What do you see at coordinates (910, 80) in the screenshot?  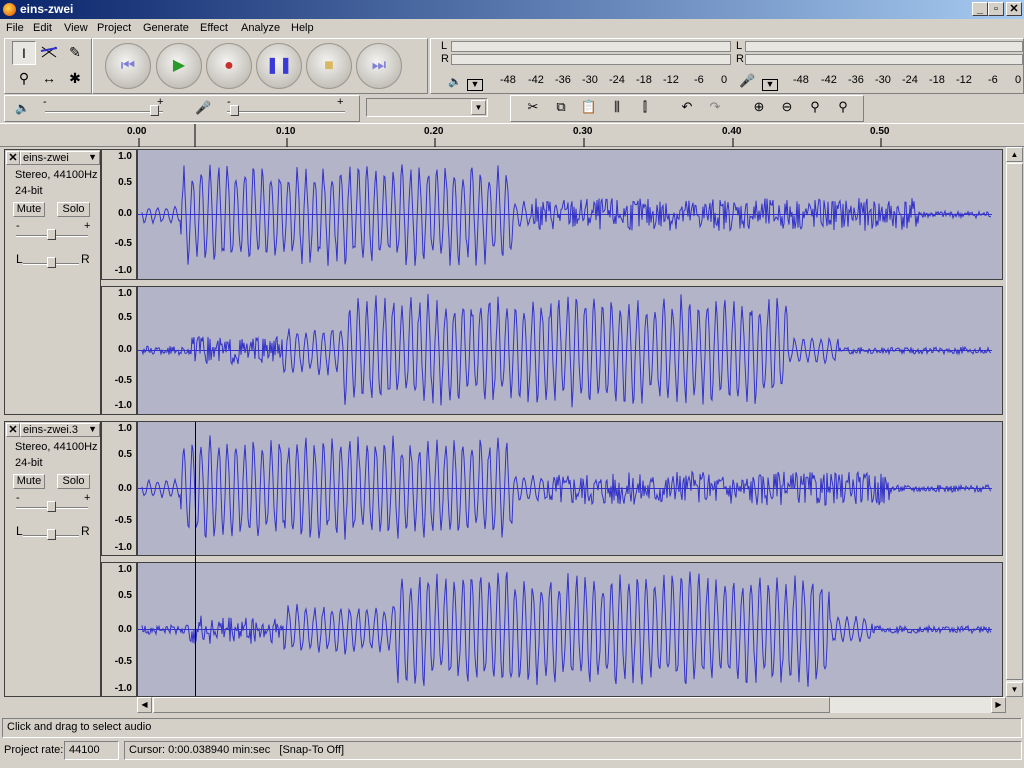 I see `rec-tick: -24` at bounding box center [910, 80].